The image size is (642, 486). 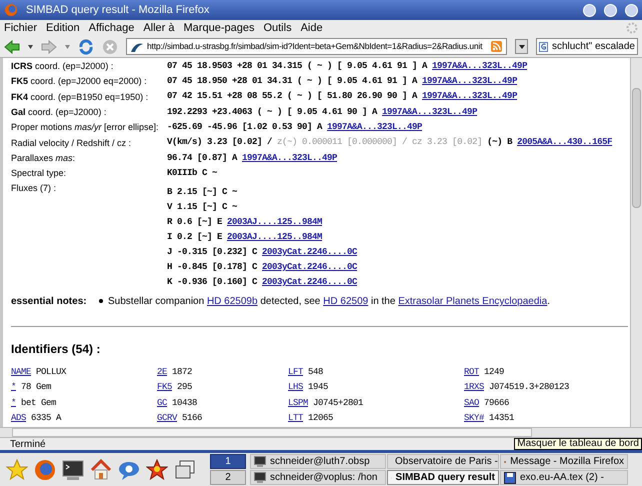 I want to click on window-title: SIMBAD query result - Mozilla Firefox, so click(x=118, y=10).